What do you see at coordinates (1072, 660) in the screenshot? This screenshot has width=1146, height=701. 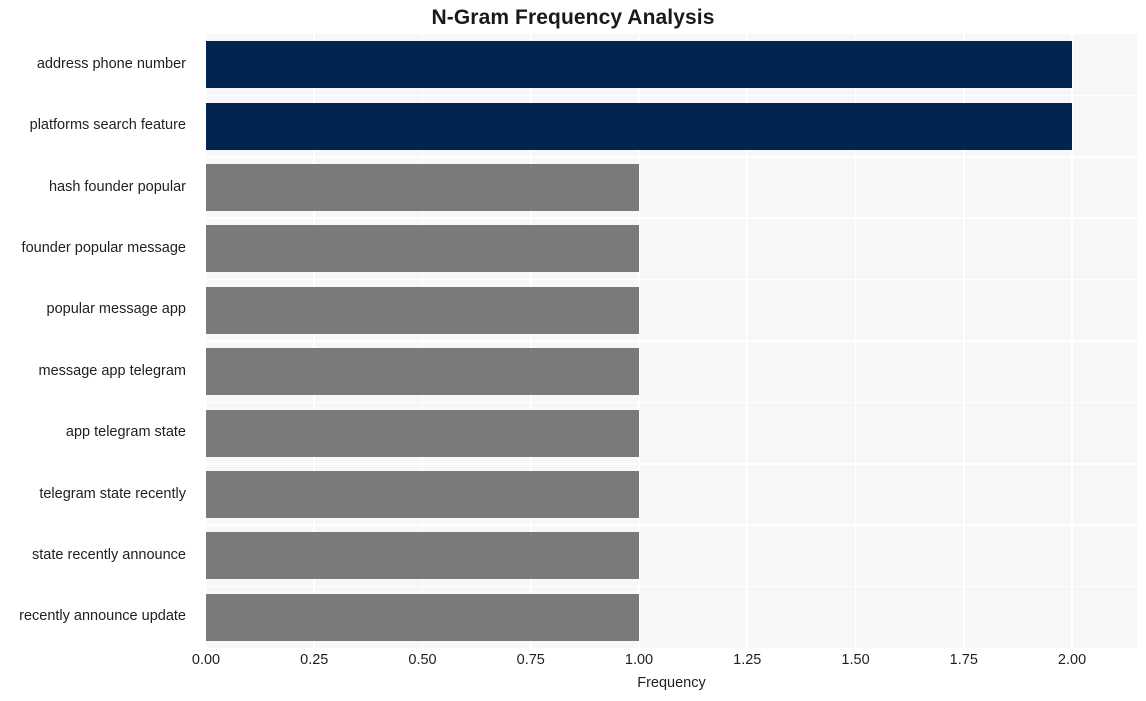 I see `x-axis-tick-label: 2.00` at bounding box center [1072, 660].